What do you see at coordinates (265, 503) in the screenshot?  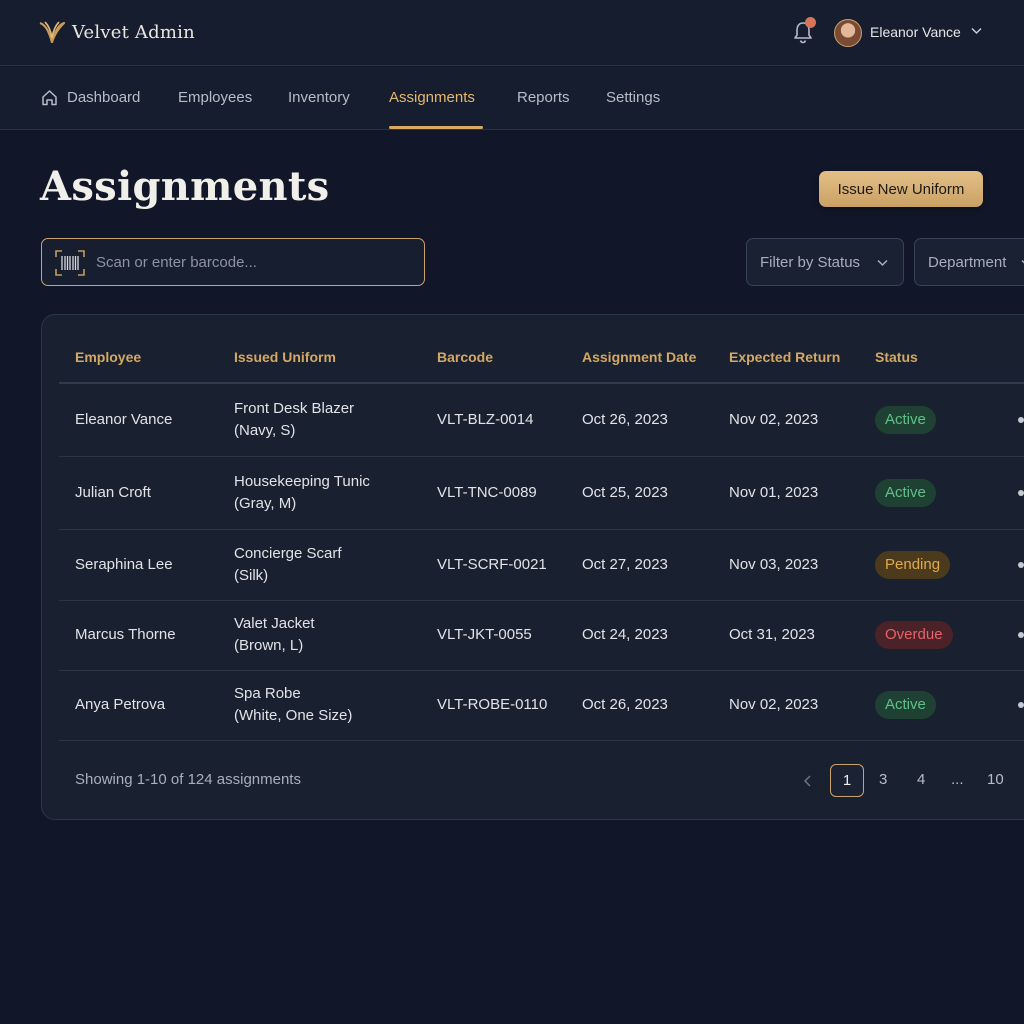 I see `uniform-detail: (Gray, M)` at bounding box center [265, 503].